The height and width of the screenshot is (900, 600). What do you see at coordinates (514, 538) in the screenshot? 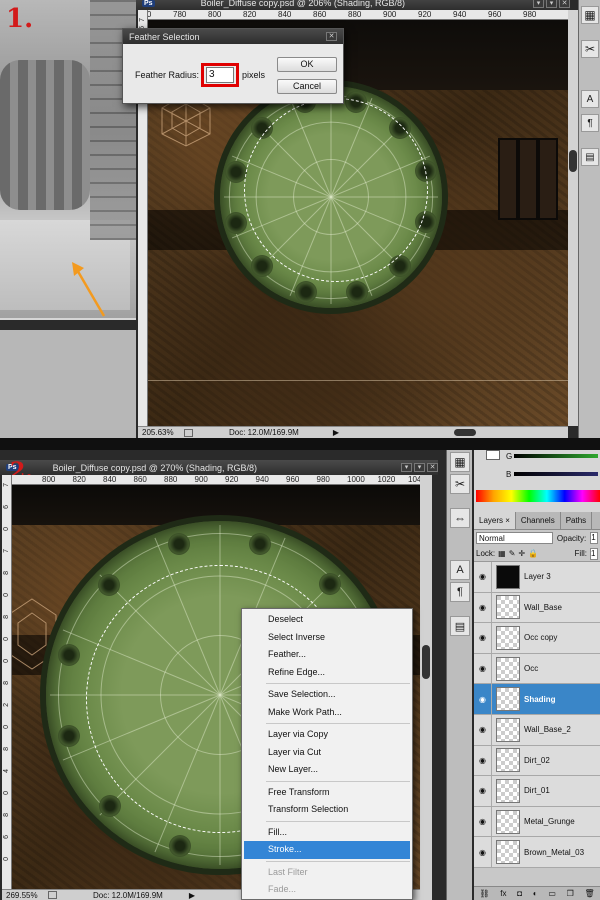
I see `blend-mode-select: Normal` at bounding box center [514, 538].